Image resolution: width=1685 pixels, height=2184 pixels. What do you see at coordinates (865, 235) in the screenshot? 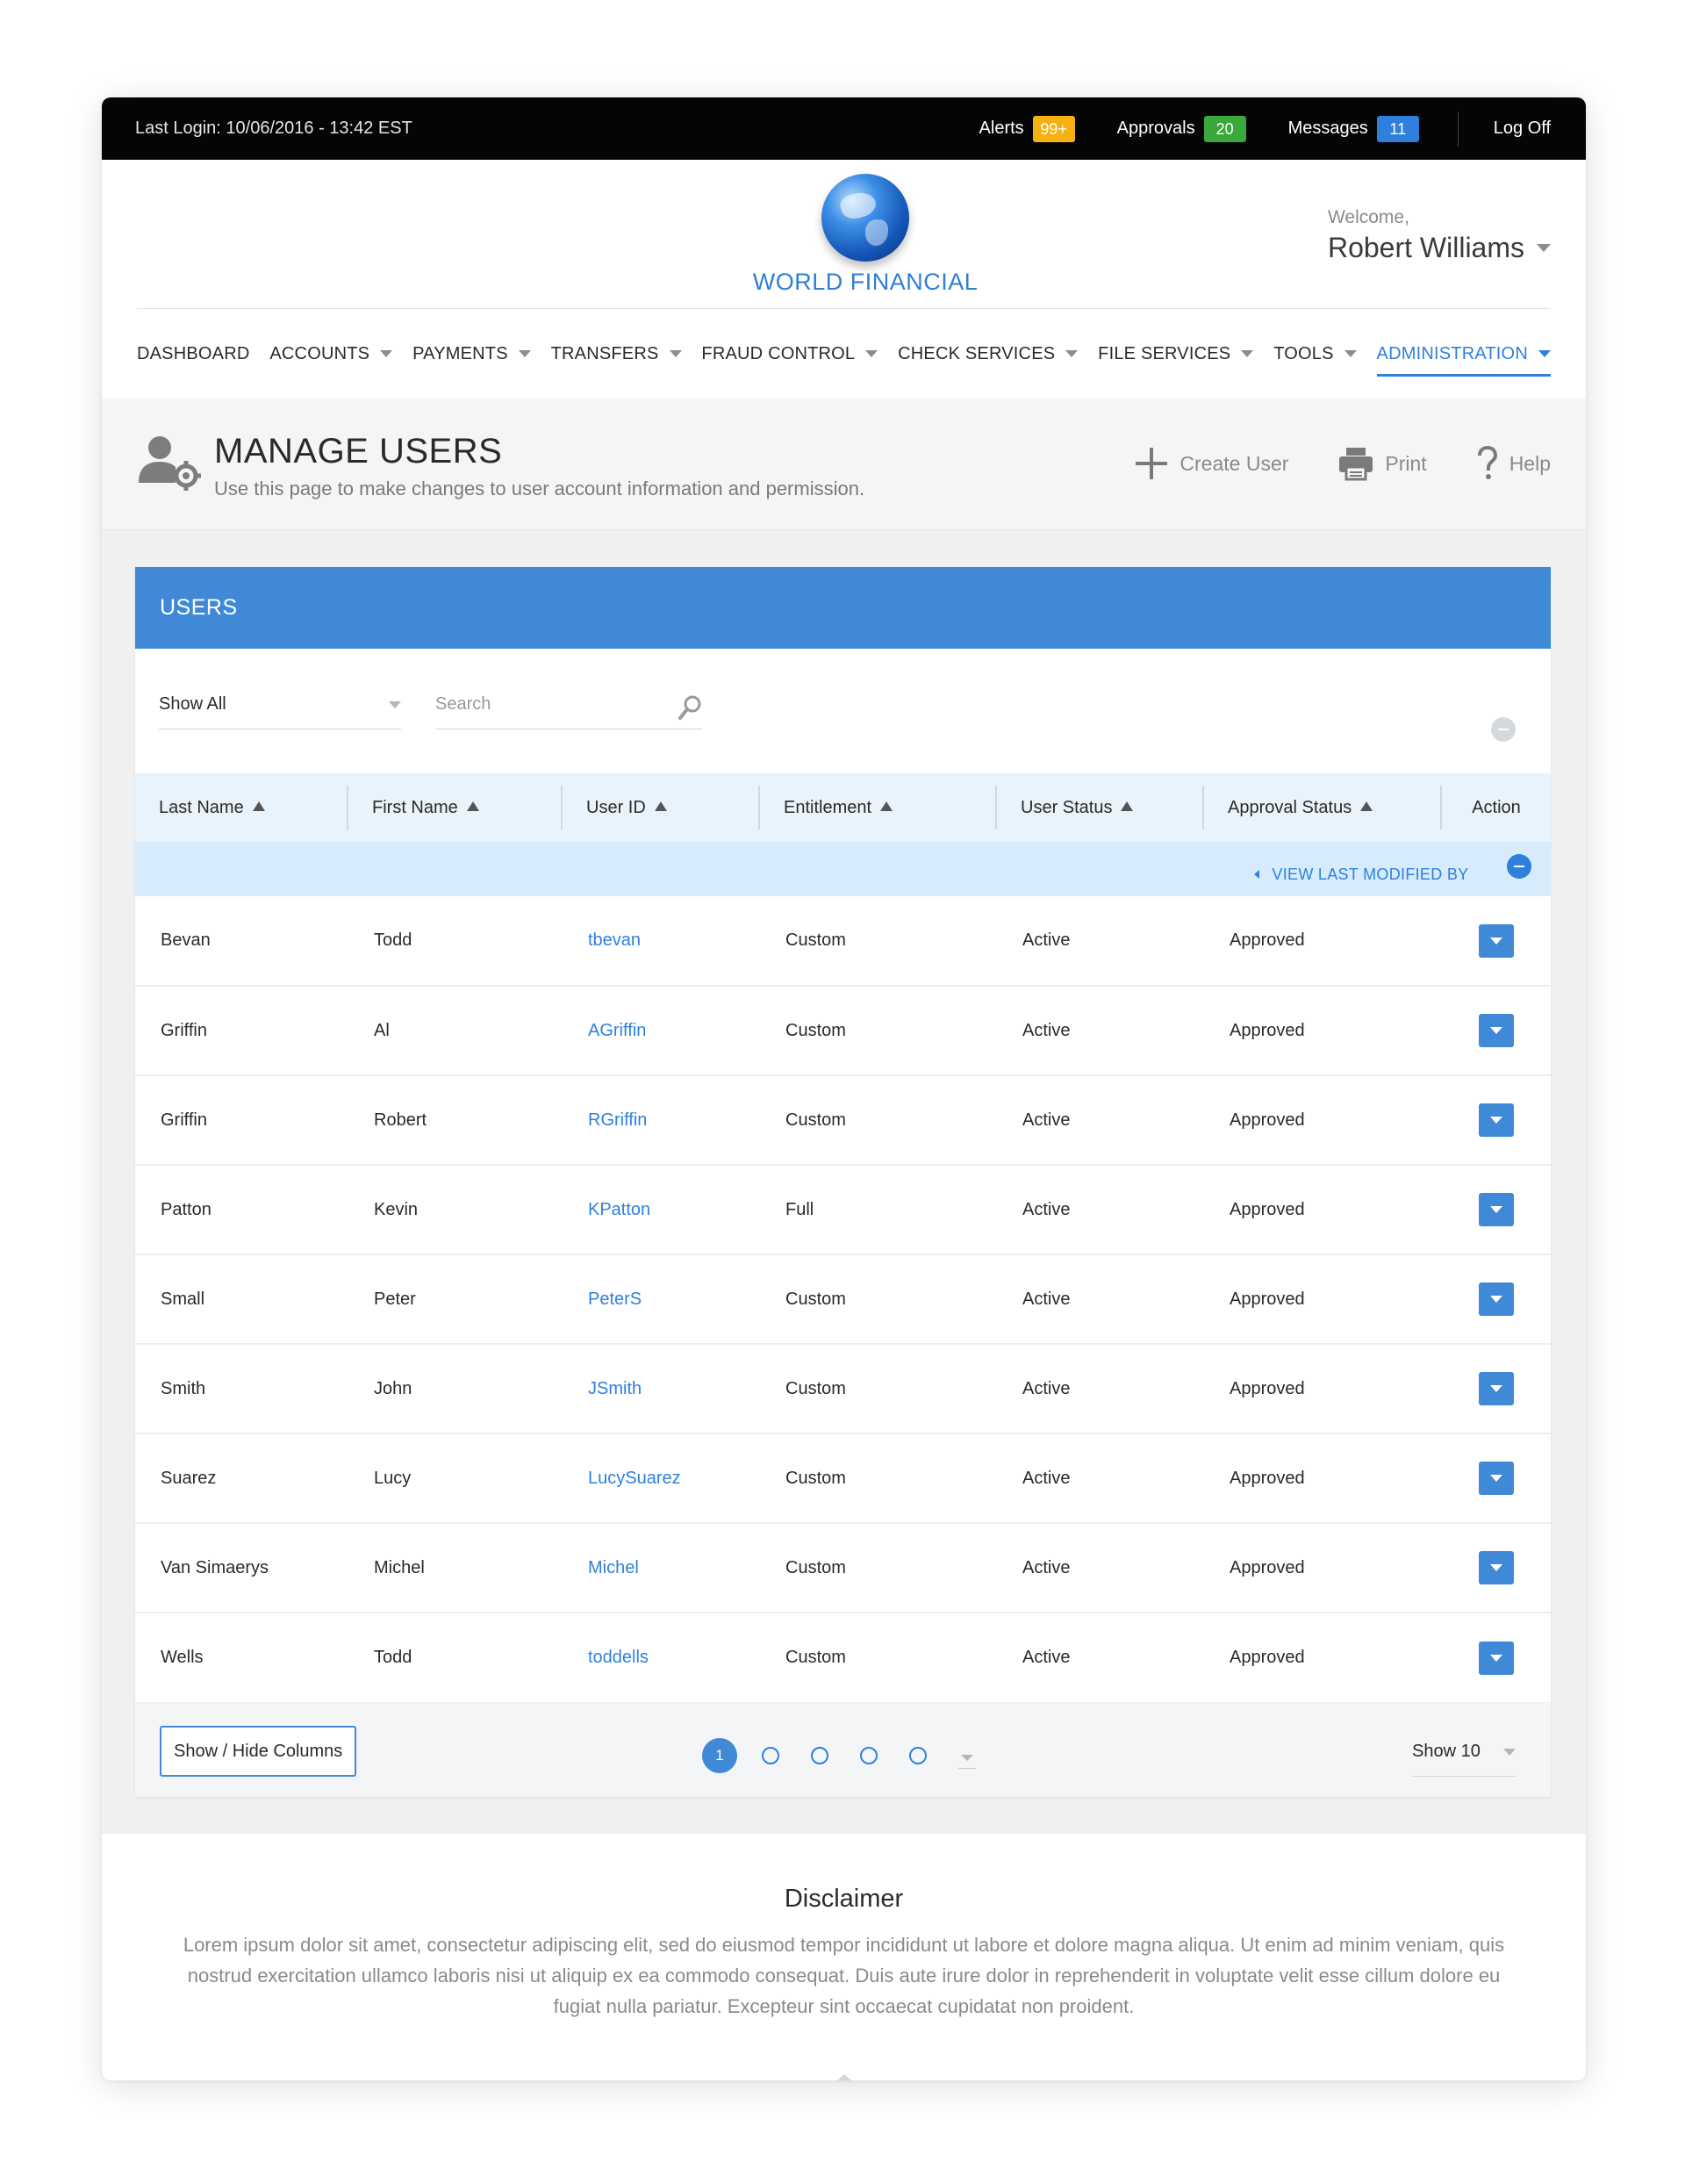
I see `brand-logo: WORLD FINANCIAL` at bounding box center [865, 235].